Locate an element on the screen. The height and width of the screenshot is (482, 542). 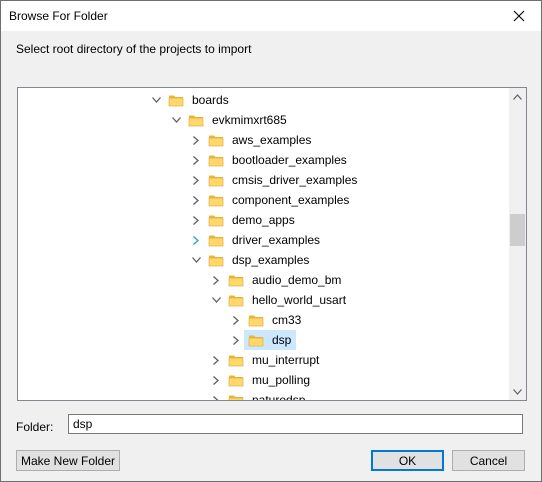
tree-item-label: driver_examples is located at coordinates (276, 240).